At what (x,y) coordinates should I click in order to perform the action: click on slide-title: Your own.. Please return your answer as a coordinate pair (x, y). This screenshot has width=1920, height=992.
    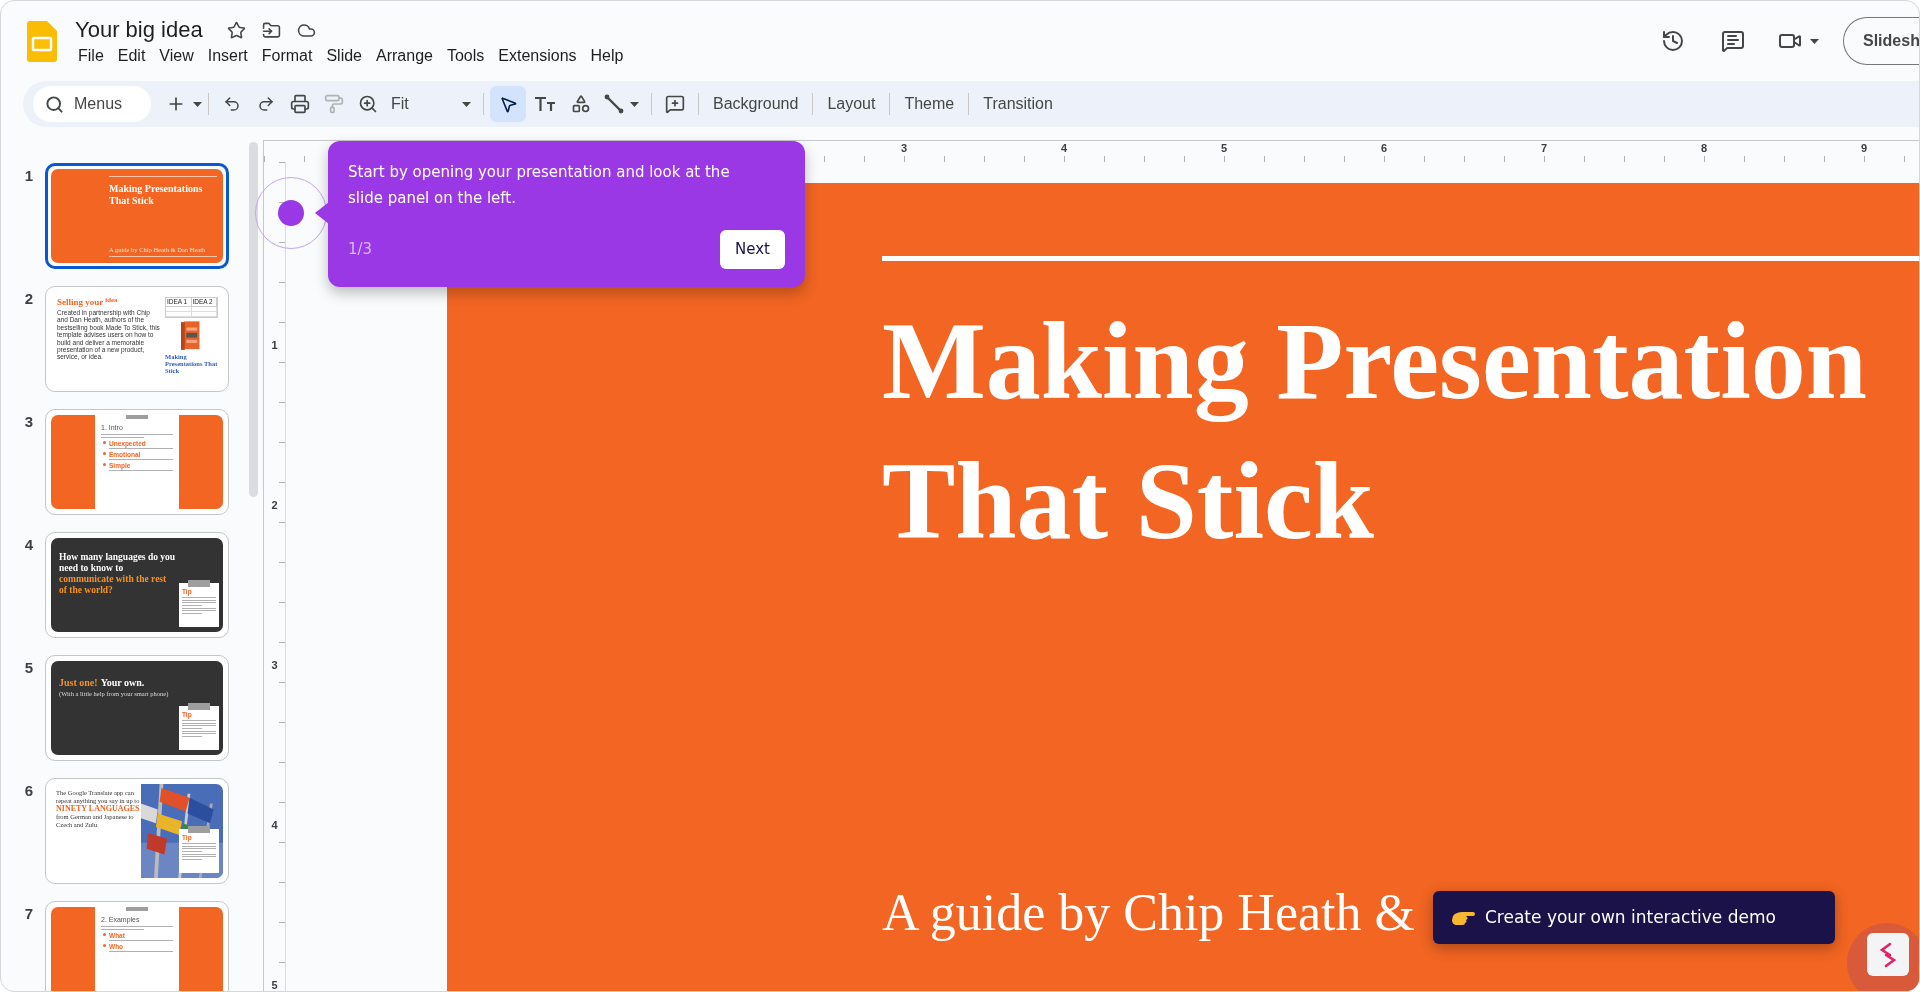
    Looking at the image, I should click on (122, 683).